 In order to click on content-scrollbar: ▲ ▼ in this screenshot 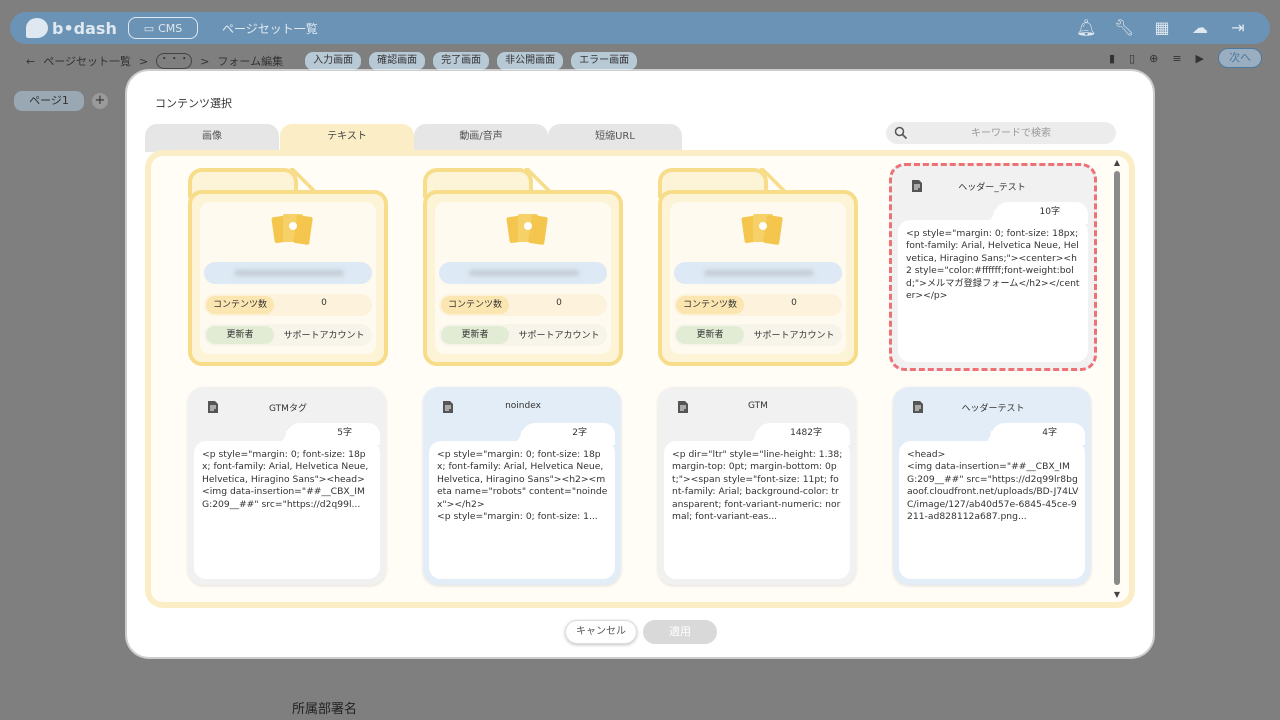, I will do `click(1117, 379)`.